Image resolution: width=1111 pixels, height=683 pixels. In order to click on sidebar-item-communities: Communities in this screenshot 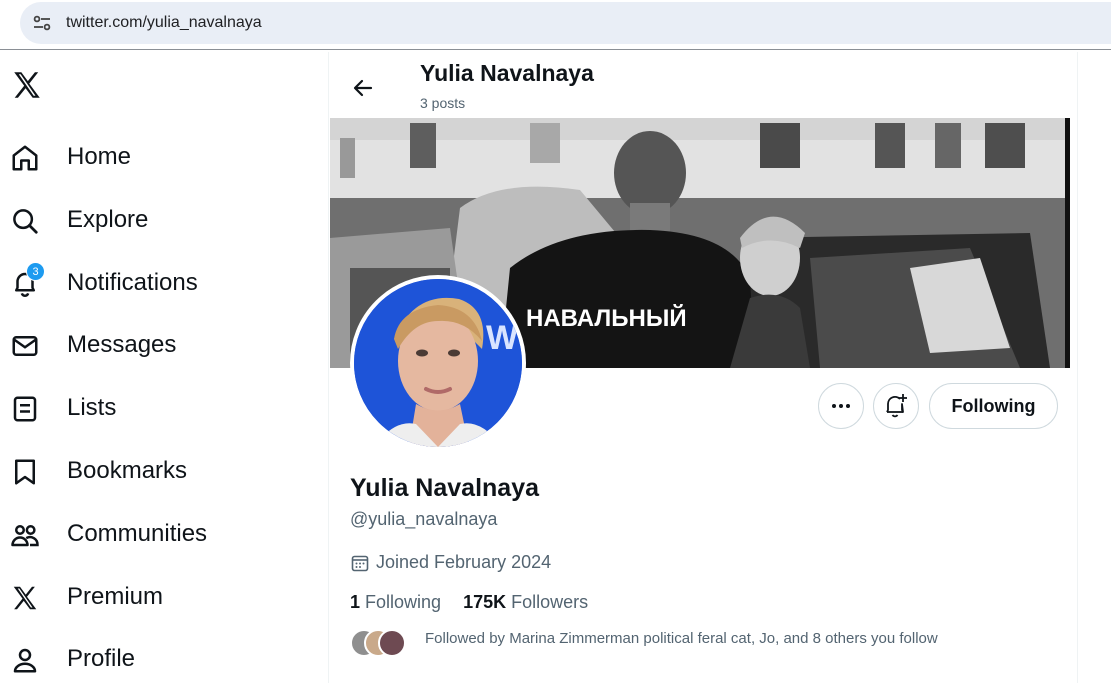, I will do `click(145, 534)`.